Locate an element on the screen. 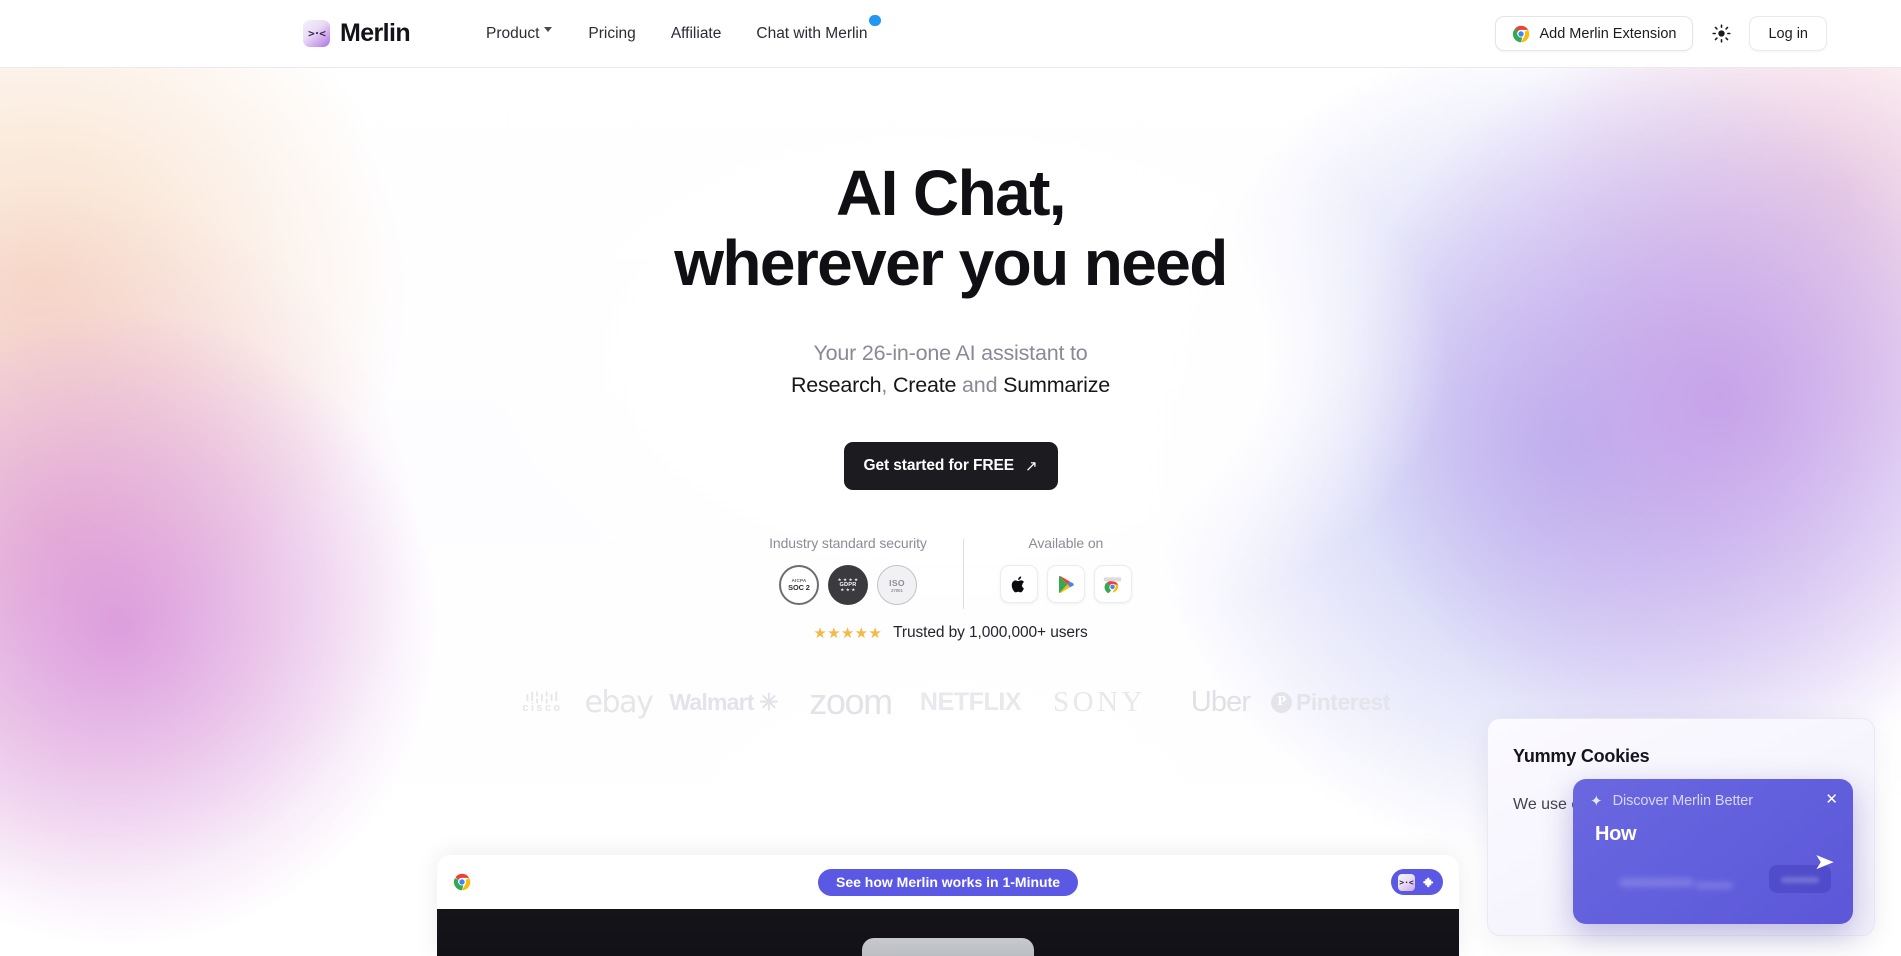 The width and height of the screenshot is (1901, 956). chevron-down-icon is located at coordinates (548, 31).